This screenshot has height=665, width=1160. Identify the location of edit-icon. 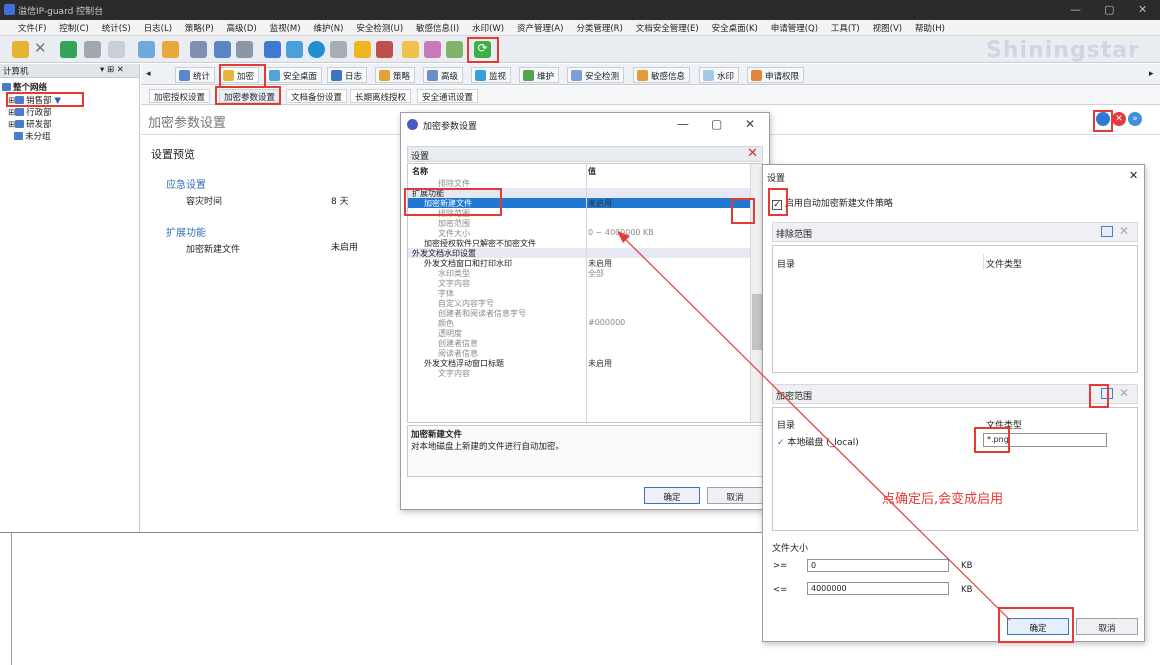
(1103, 119).